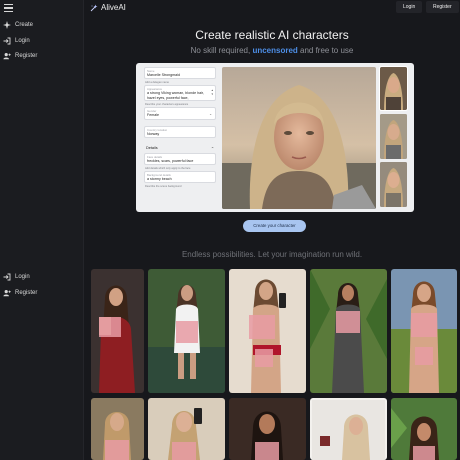 The image size is (460, 460). Describe the element at coordinates (113, 7) in the screenshot. I see `logo-text: AliveAI` at that location.